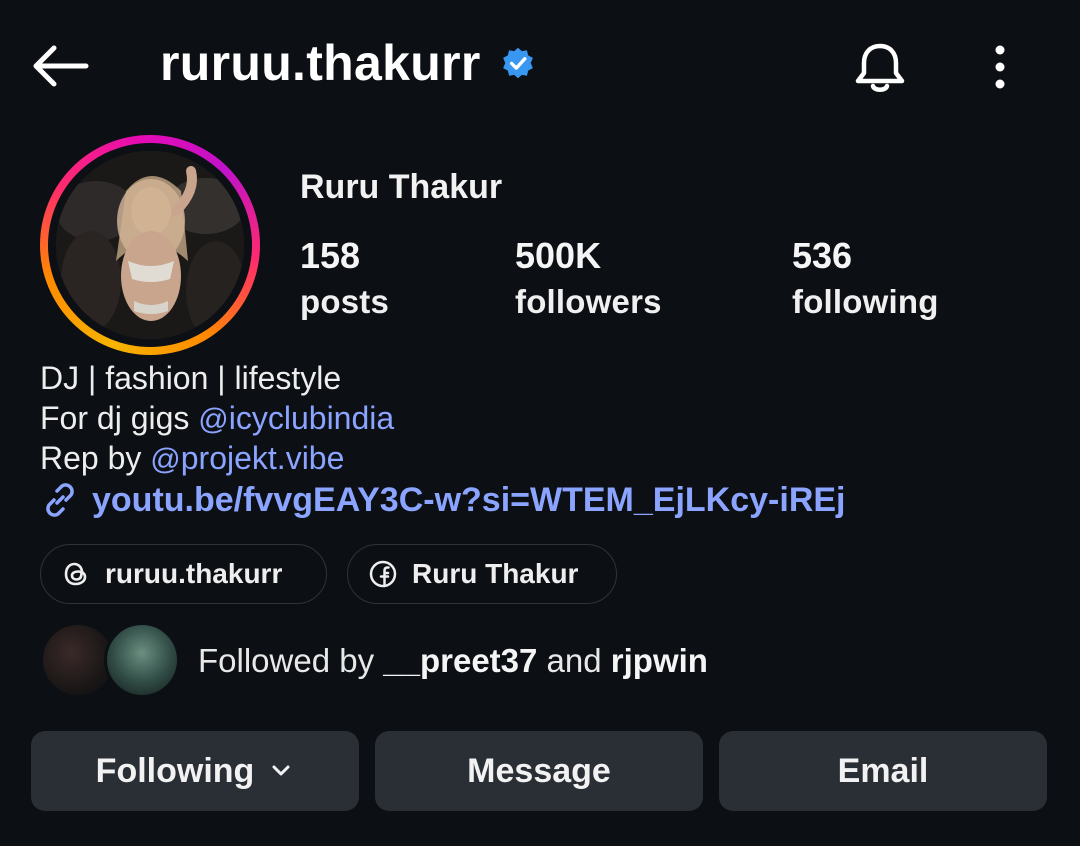 Image resolution: width=1080 pixels, height=846 pixels. I want to click on mutual-user-2: rjpwin, so click(659, 660).